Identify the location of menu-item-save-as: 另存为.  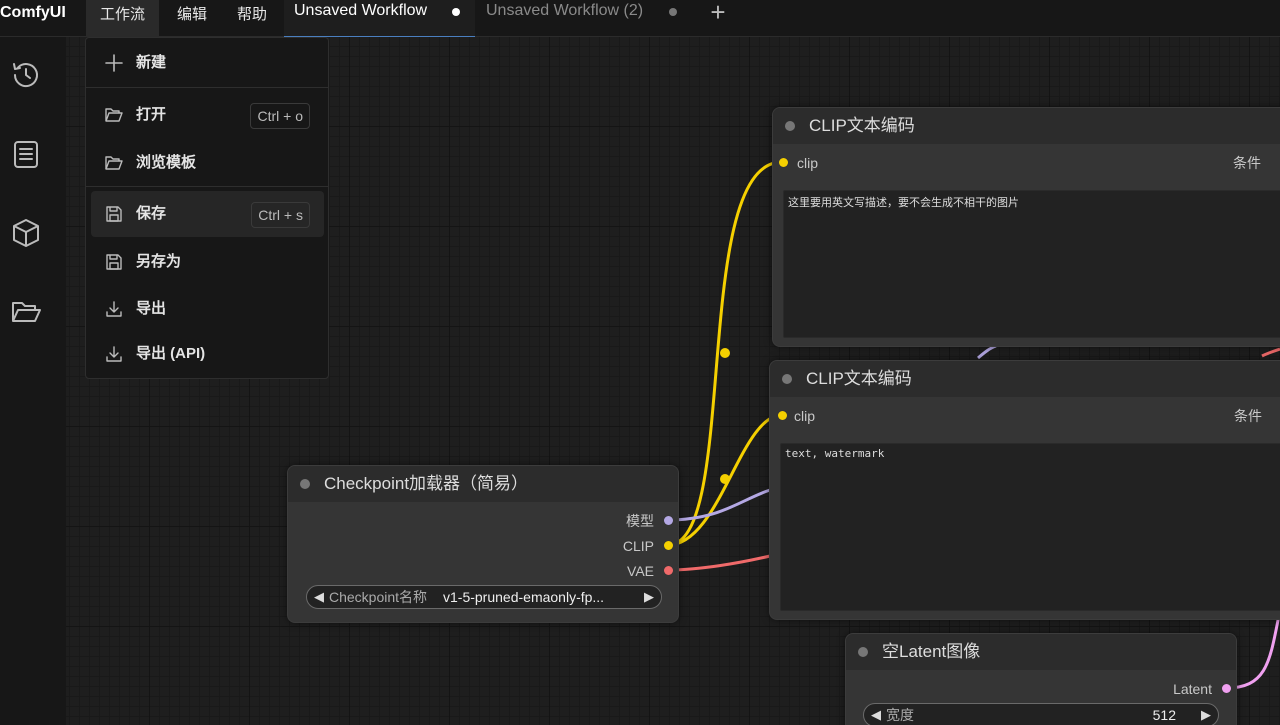
(207, 262).